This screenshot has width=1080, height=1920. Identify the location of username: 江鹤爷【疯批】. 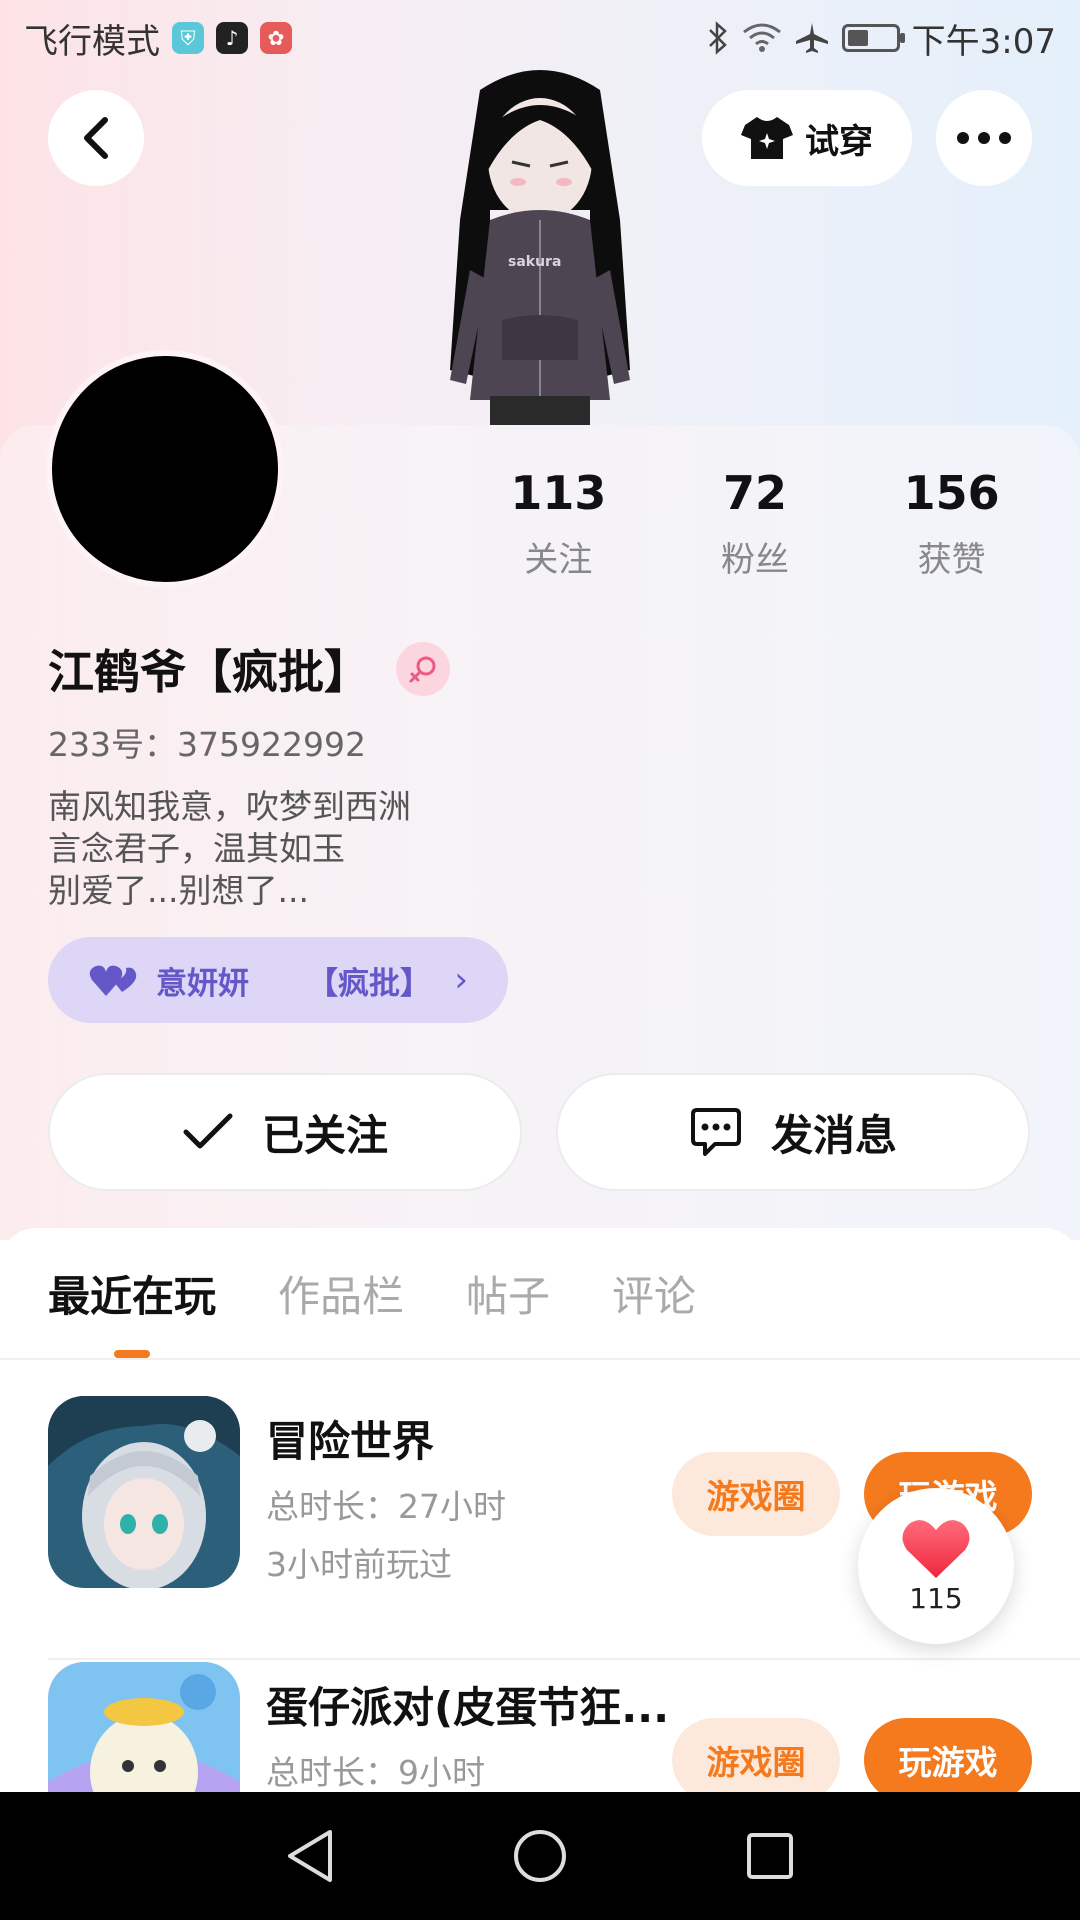
(209, 672).